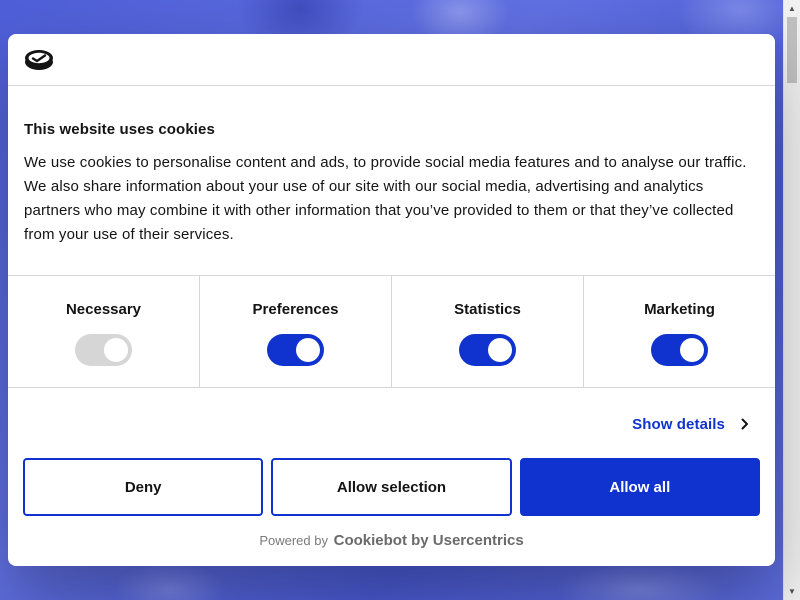  What do you see at coordinates (143, 487) in the screenshot?
I see `deny-button: Deny` at bounding box center [143, 487].